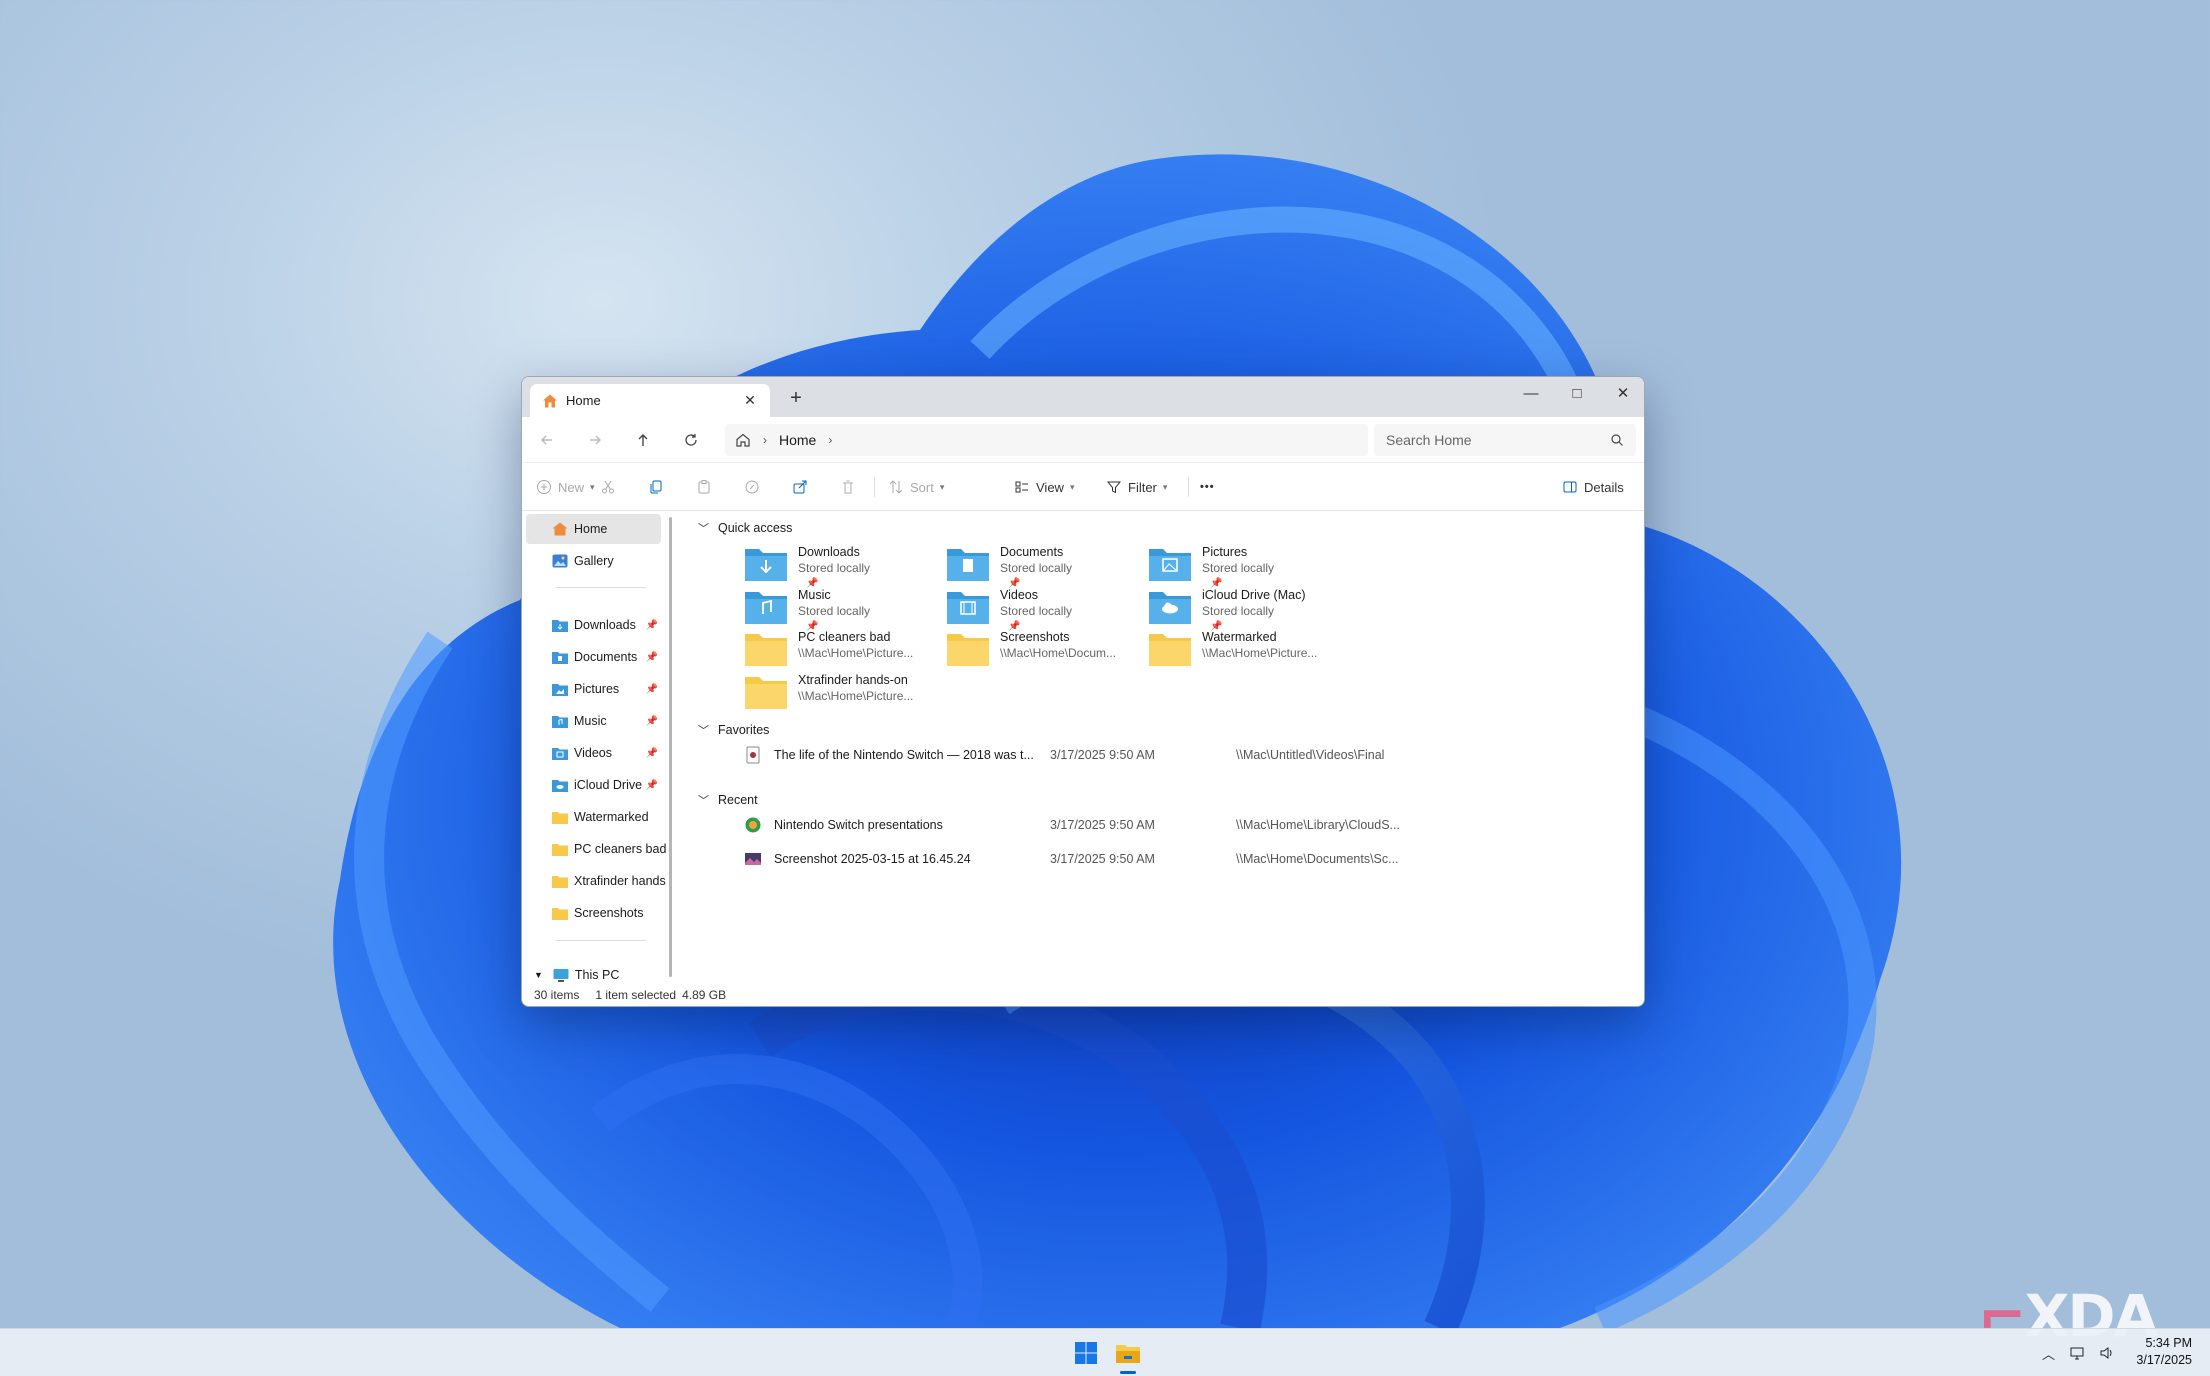 This screenshot has height=1376, width=2210. What do you see at coordinates (753, 859) in the screenshot?
I see `image-file-icon` at bounding box center [753, 859].